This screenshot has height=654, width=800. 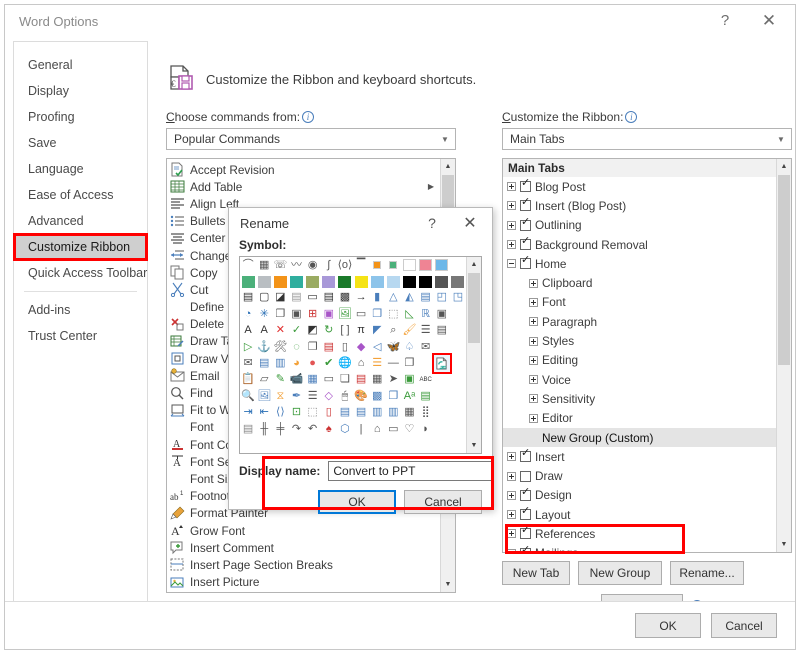 I want to click on symbol-cell: ◇, so click(x=329, y=396).